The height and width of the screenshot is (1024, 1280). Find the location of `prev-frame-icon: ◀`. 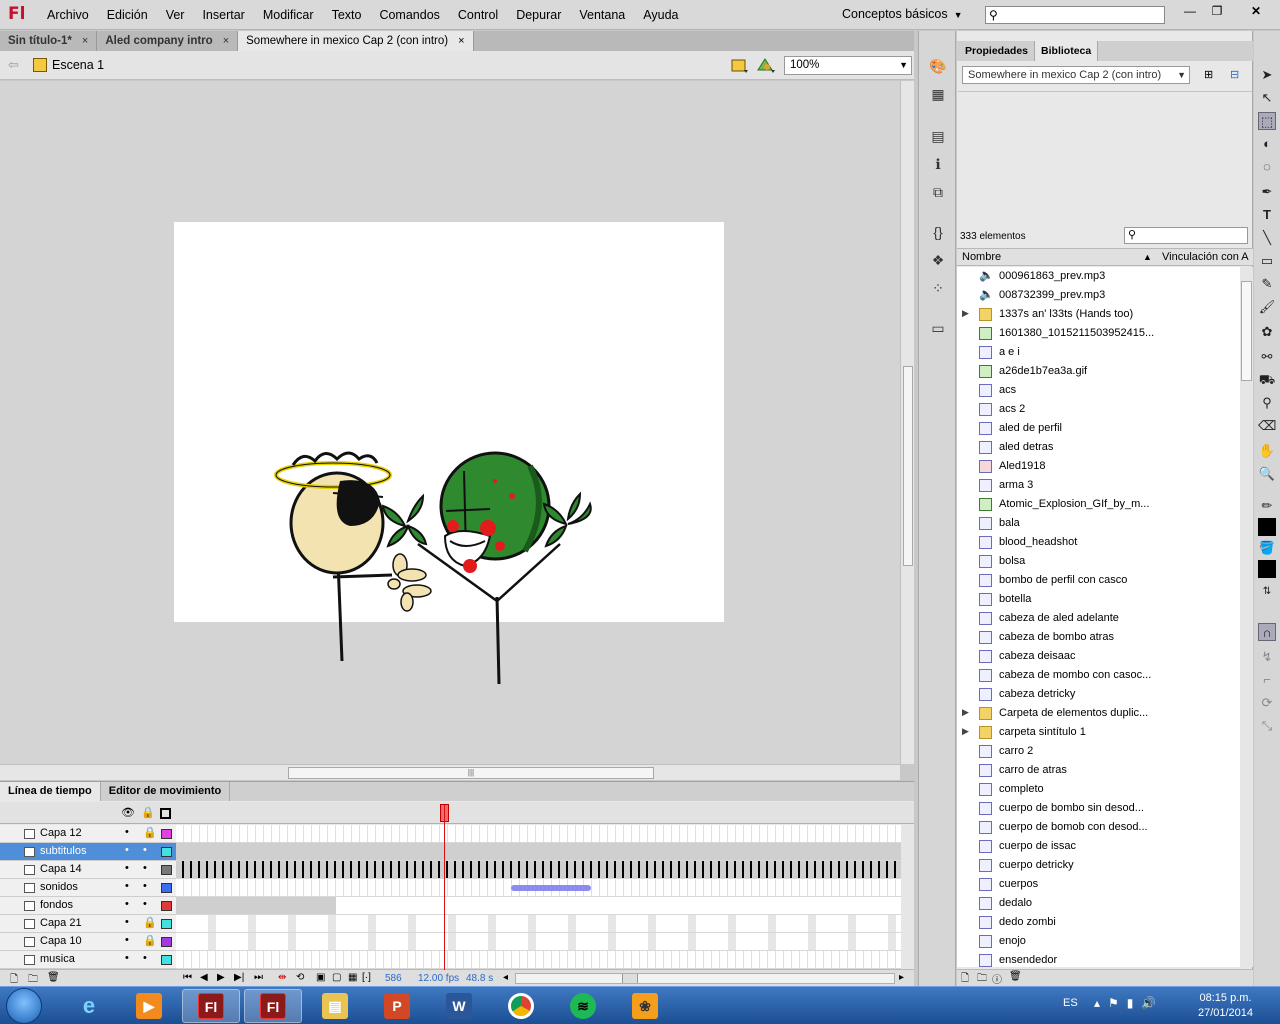

prev-frame-icon: ◀ is located at coordinates (204, 977).